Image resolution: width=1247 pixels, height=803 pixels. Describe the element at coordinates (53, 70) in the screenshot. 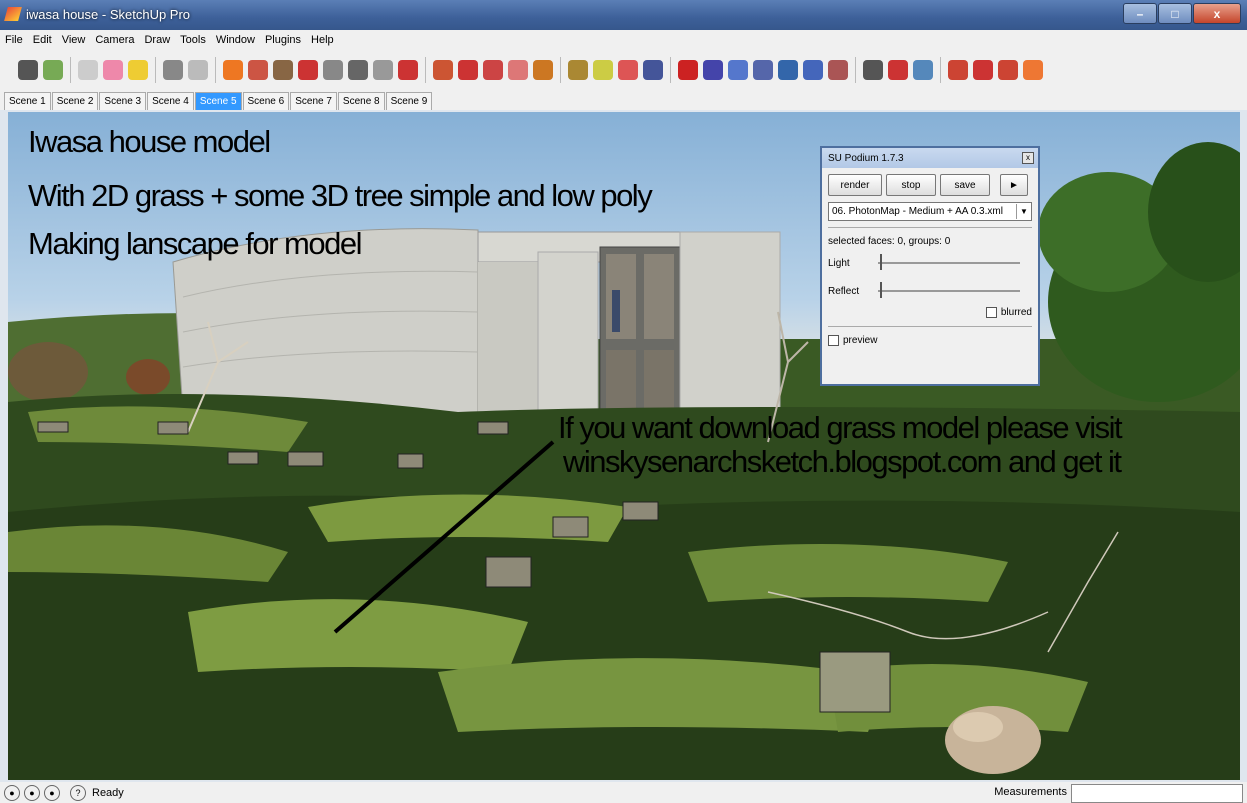

I see `components-icon` at that location.